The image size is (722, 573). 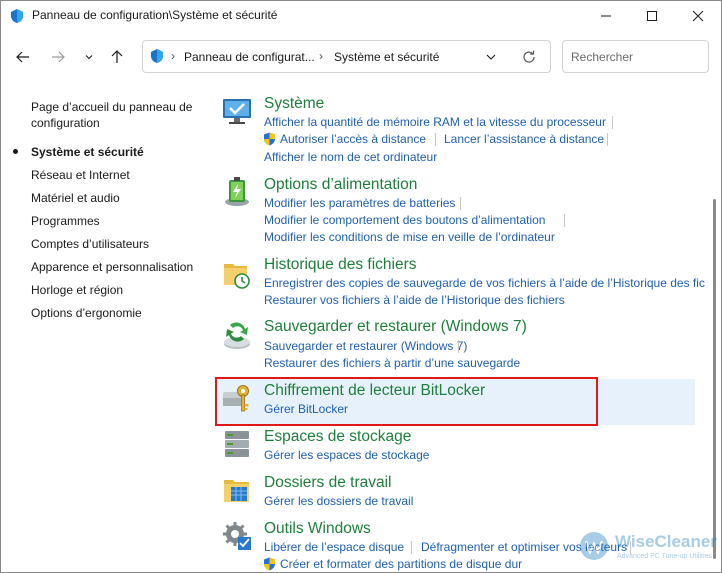 I want to click on watermark-name: WiseCleaner, so click(x=666, y=541).